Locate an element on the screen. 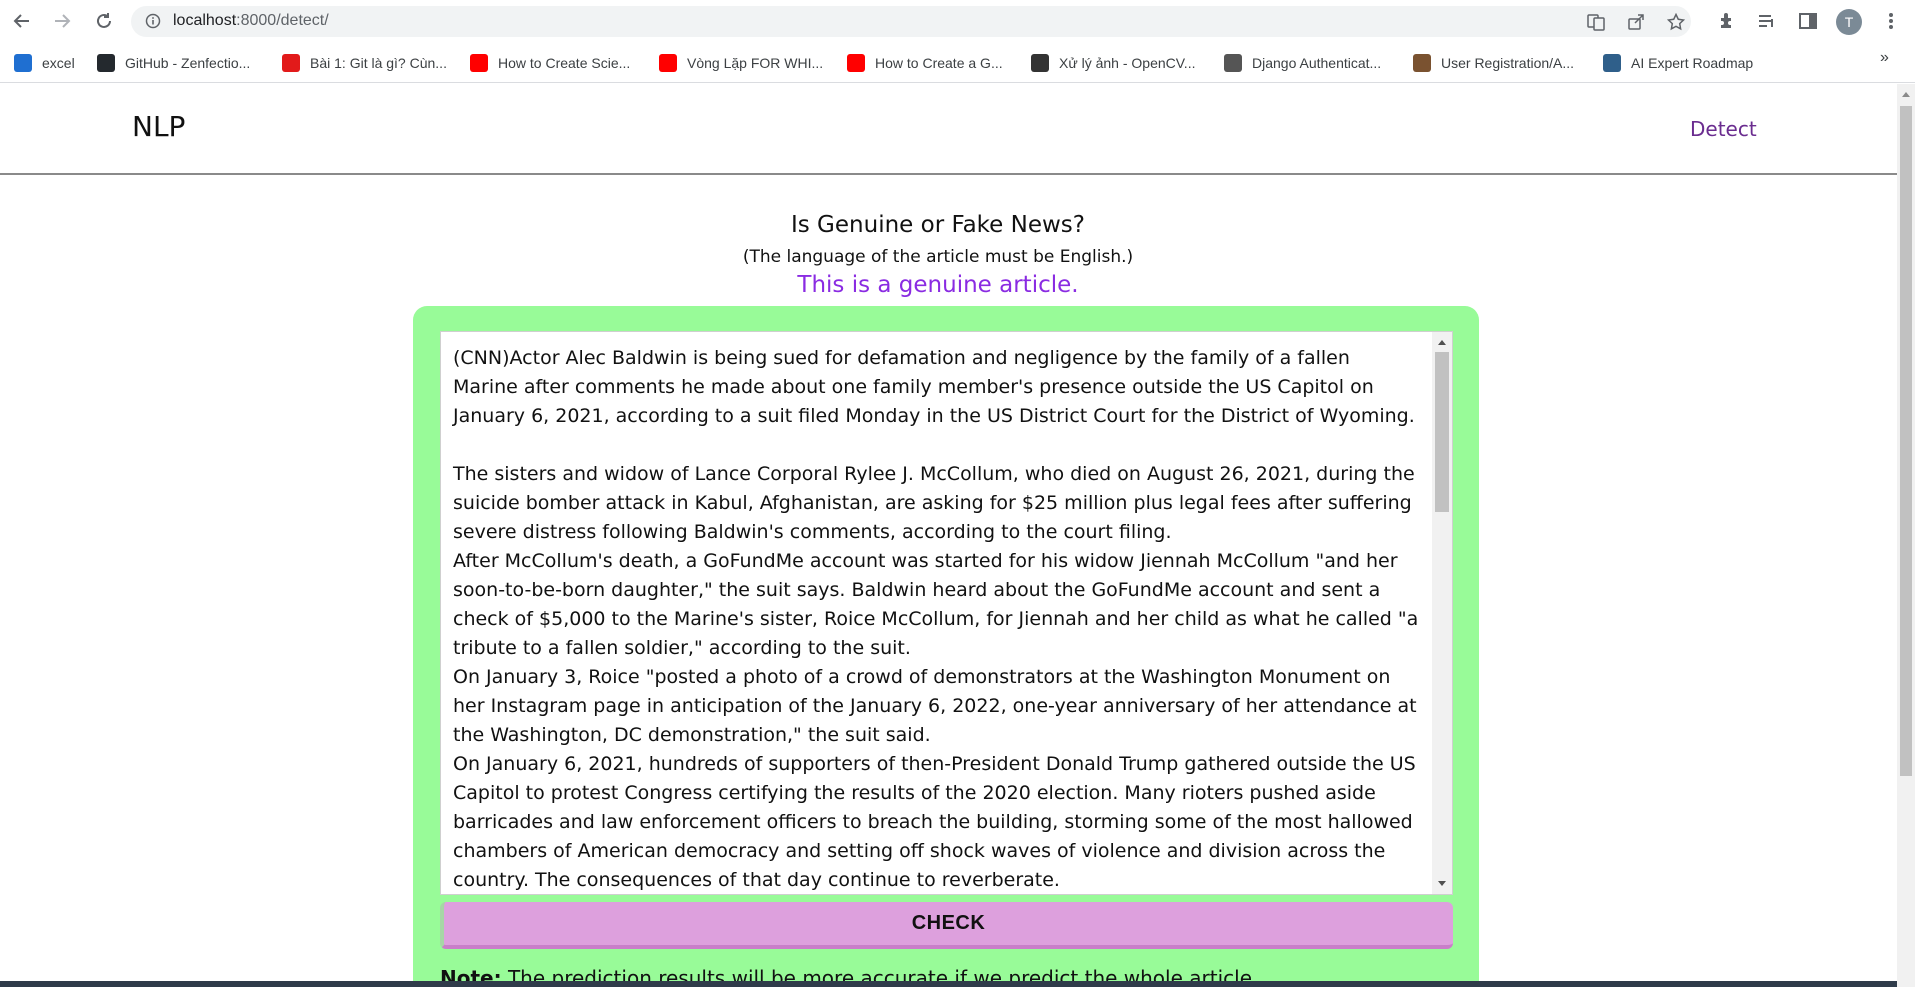 The height and width of the screenshot is (987, 1915). page-title: Is Genuine or Fake News? is located at coordinates (937, 225).